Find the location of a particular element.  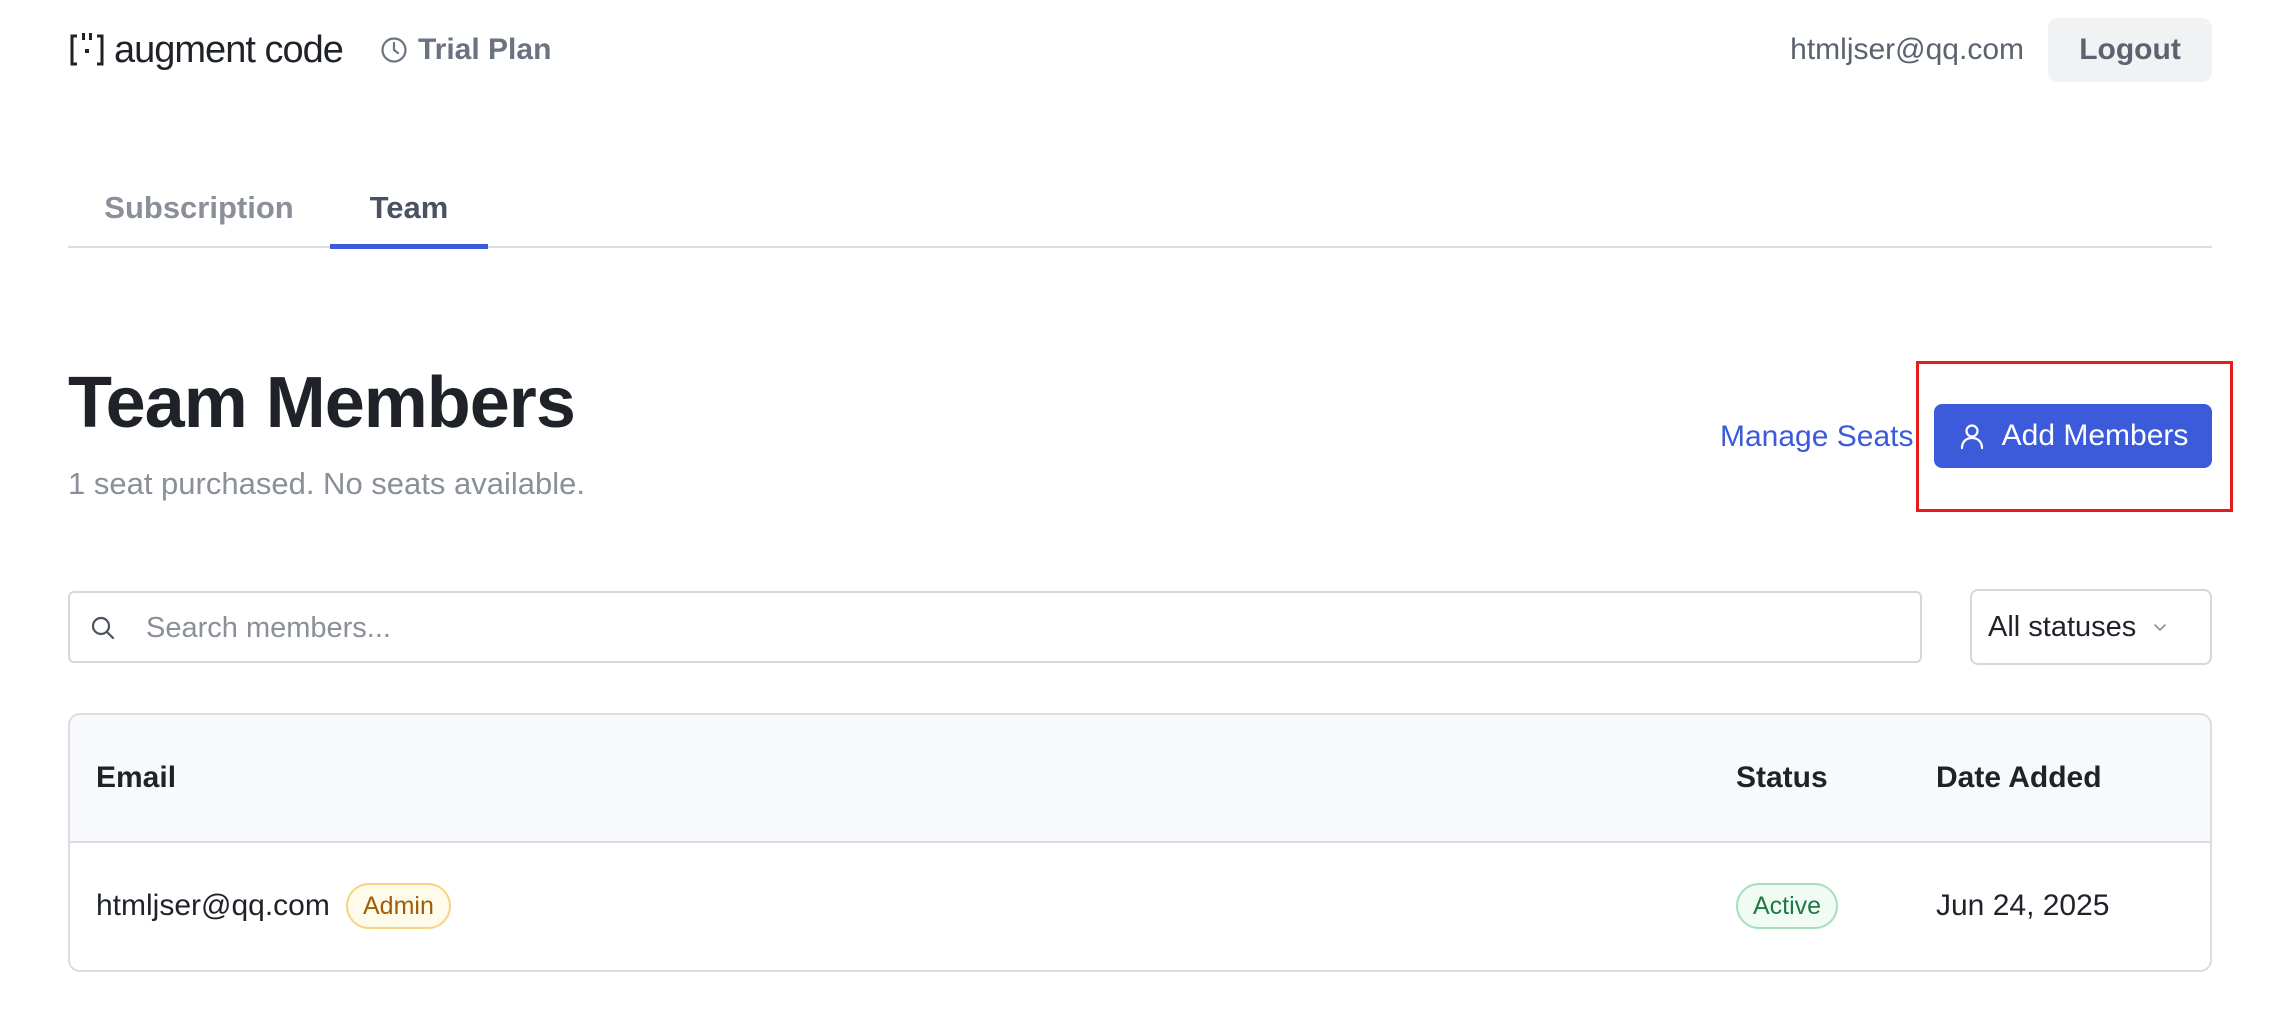

column-header-status: Status is located at coordinates (1782, 777).